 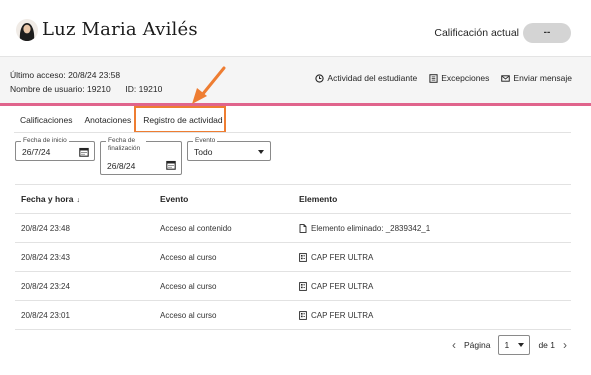 What do you see at coordinates (205, 141) in the screenshot?
I see `event-label: Evento` at bounding box center [205, 141].